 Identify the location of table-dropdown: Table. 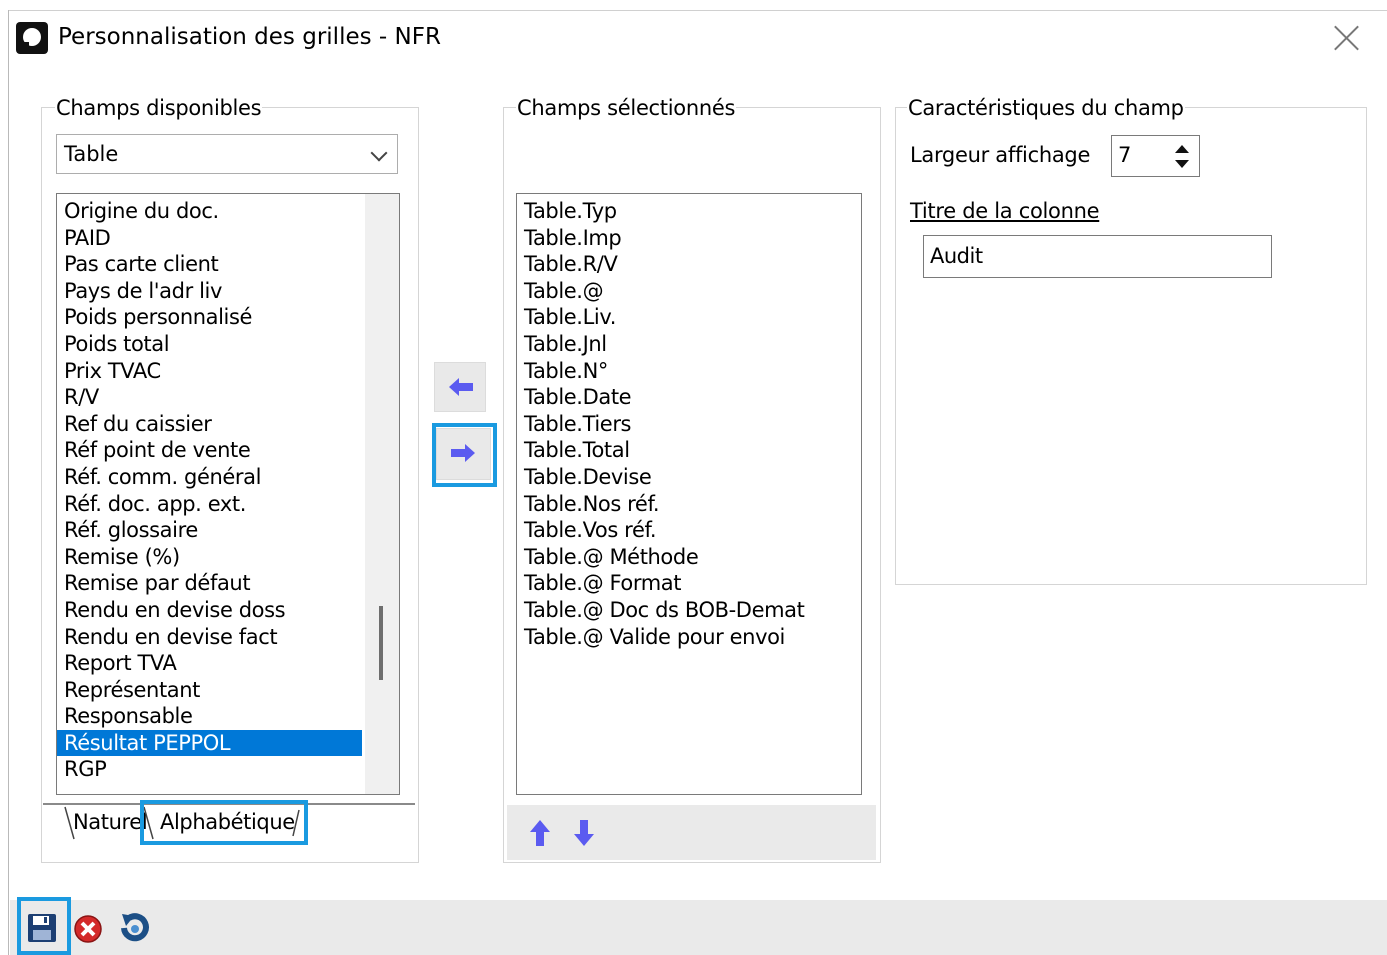
(227, 154).